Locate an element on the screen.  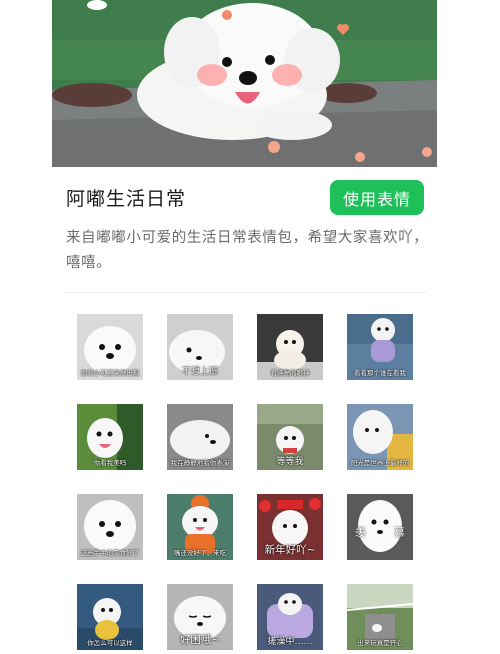
sticker-caption: 出来玩真是开心 is located at coordinates (380, 643).